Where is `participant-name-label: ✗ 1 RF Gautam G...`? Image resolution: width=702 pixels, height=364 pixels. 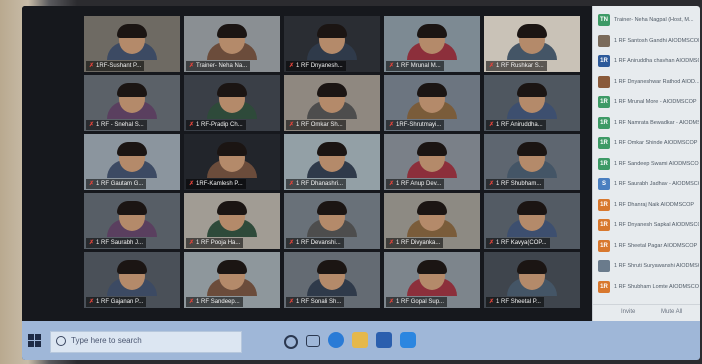 participant-name-label: ✗ 1 RF Gautam G... is located at coordinates (116, 184).